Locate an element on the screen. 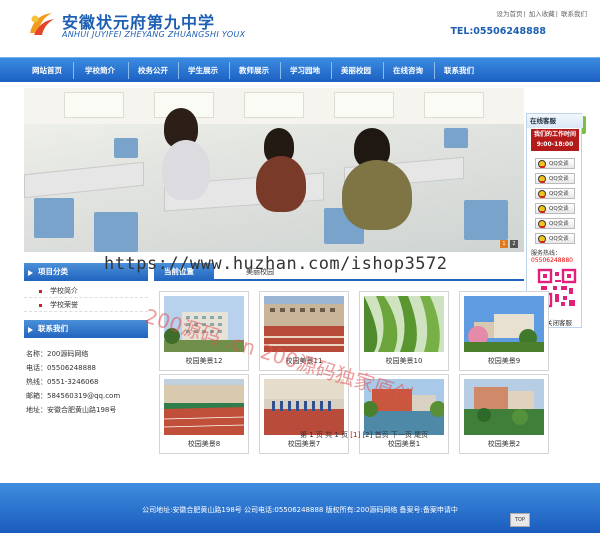 The height and width of the screenshot is (533, 600). nav-home: 网站首页 is located at coordinates (47, 70).